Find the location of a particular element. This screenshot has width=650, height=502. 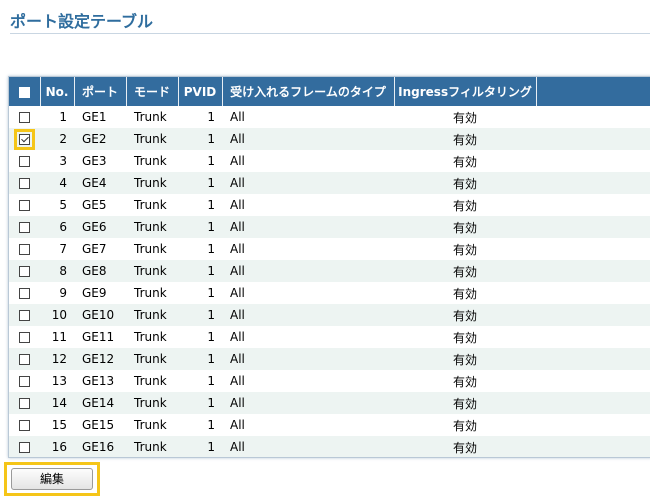

select-all-checkbox is located at coordinates (24, 92).